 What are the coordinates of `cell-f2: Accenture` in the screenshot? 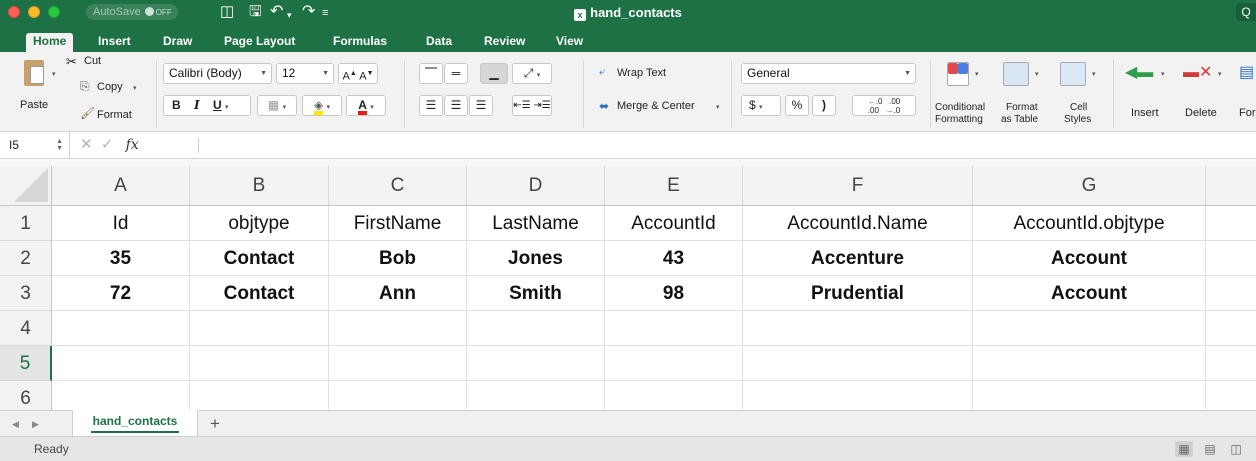 It's located at (858, 258).